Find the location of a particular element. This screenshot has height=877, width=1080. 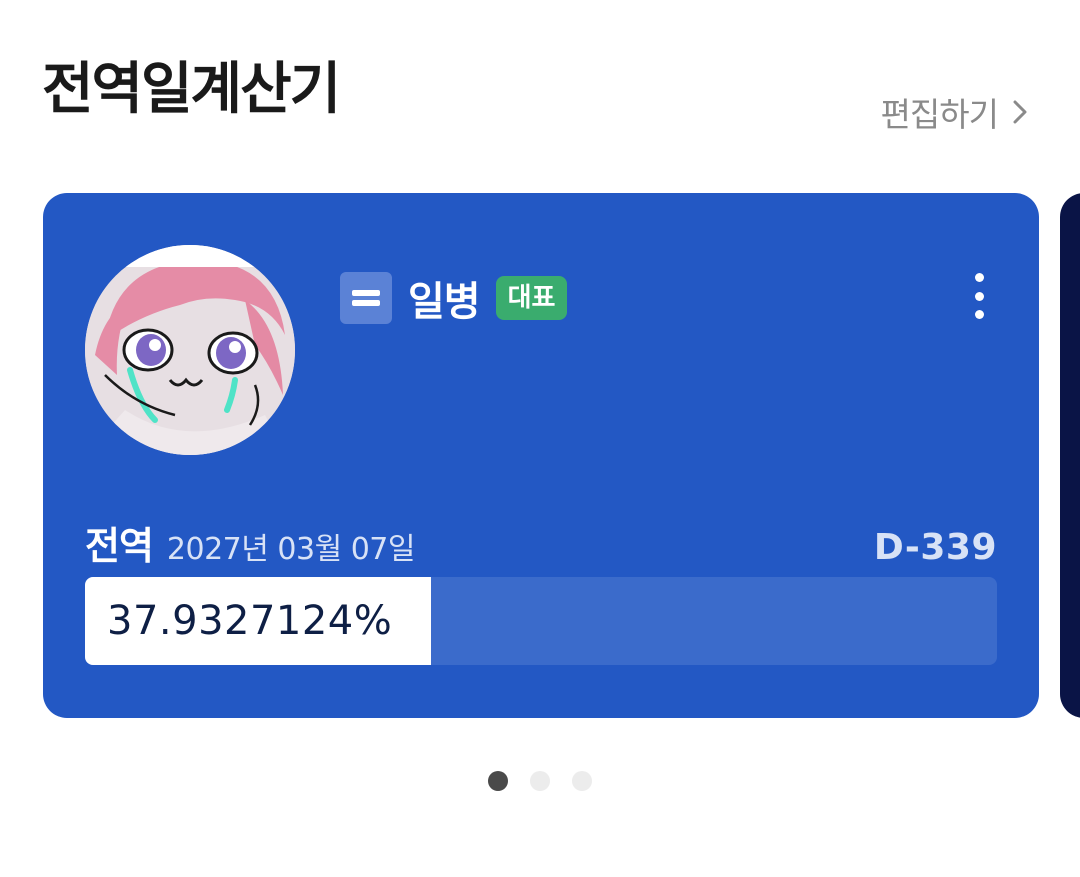

chevron-right-icon is located at coordinates (1020, 112).